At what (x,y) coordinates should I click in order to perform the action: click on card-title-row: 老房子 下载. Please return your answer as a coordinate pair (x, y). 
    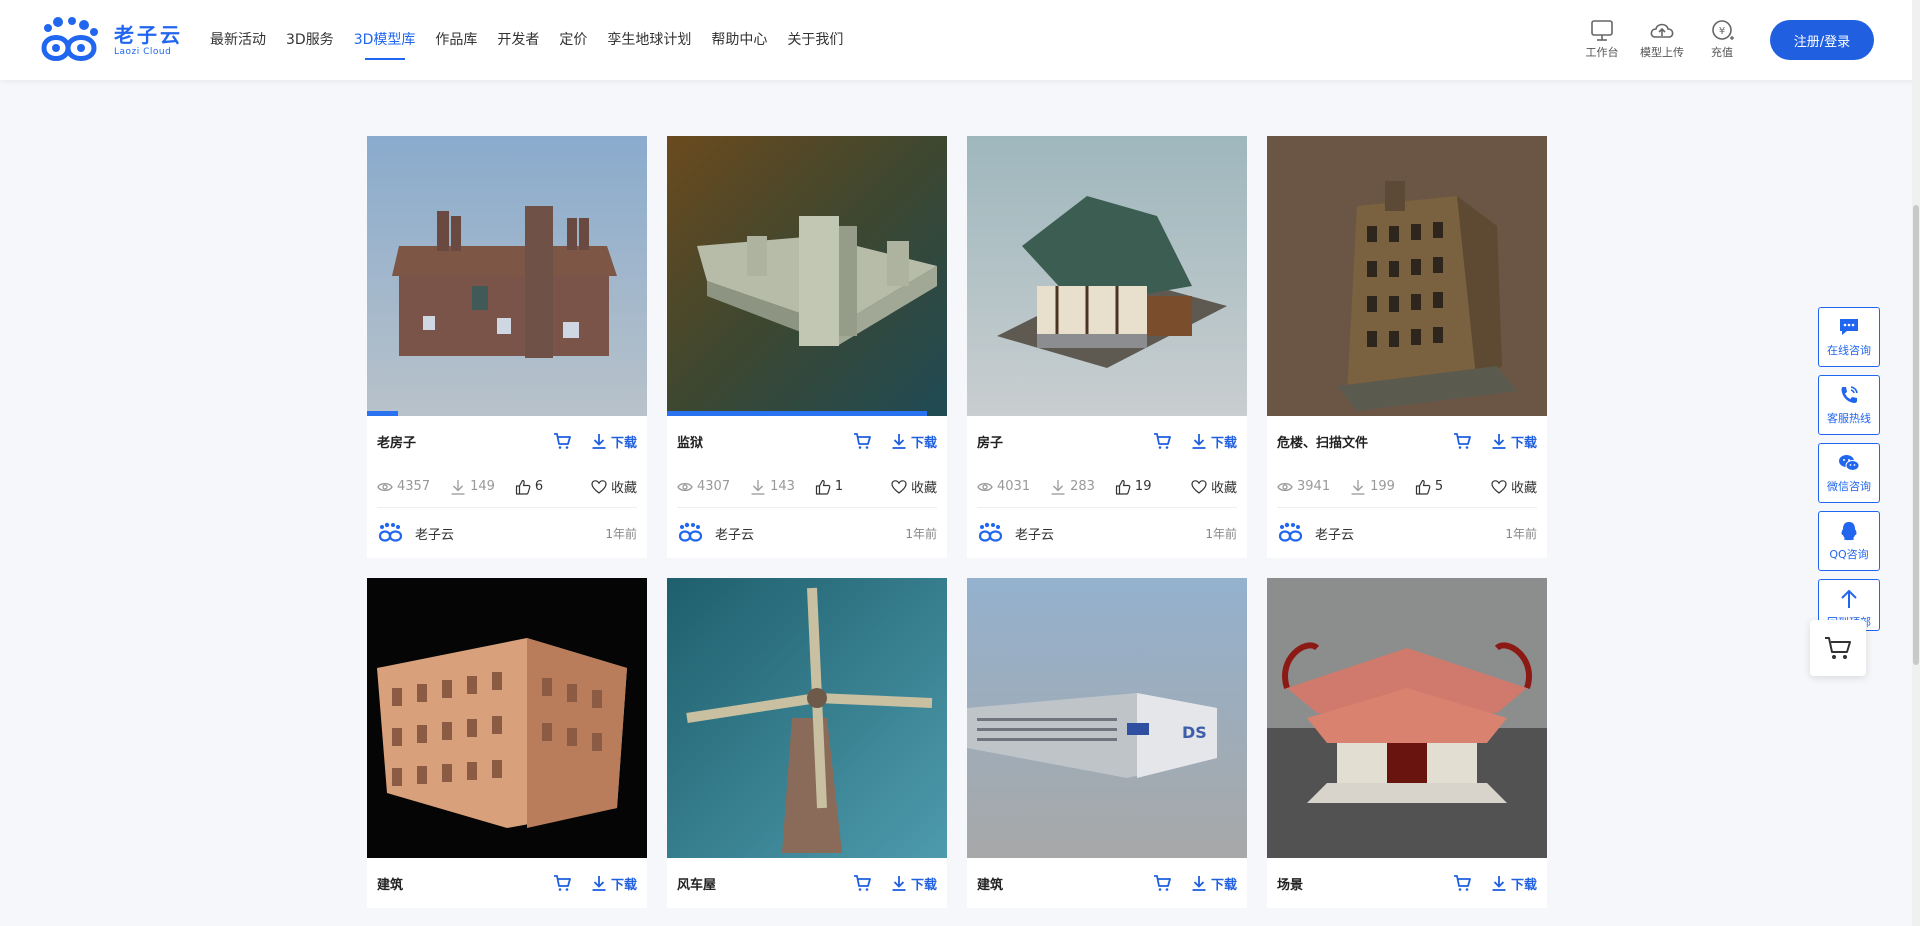
    Looking at the image, I should click on (507, 441).